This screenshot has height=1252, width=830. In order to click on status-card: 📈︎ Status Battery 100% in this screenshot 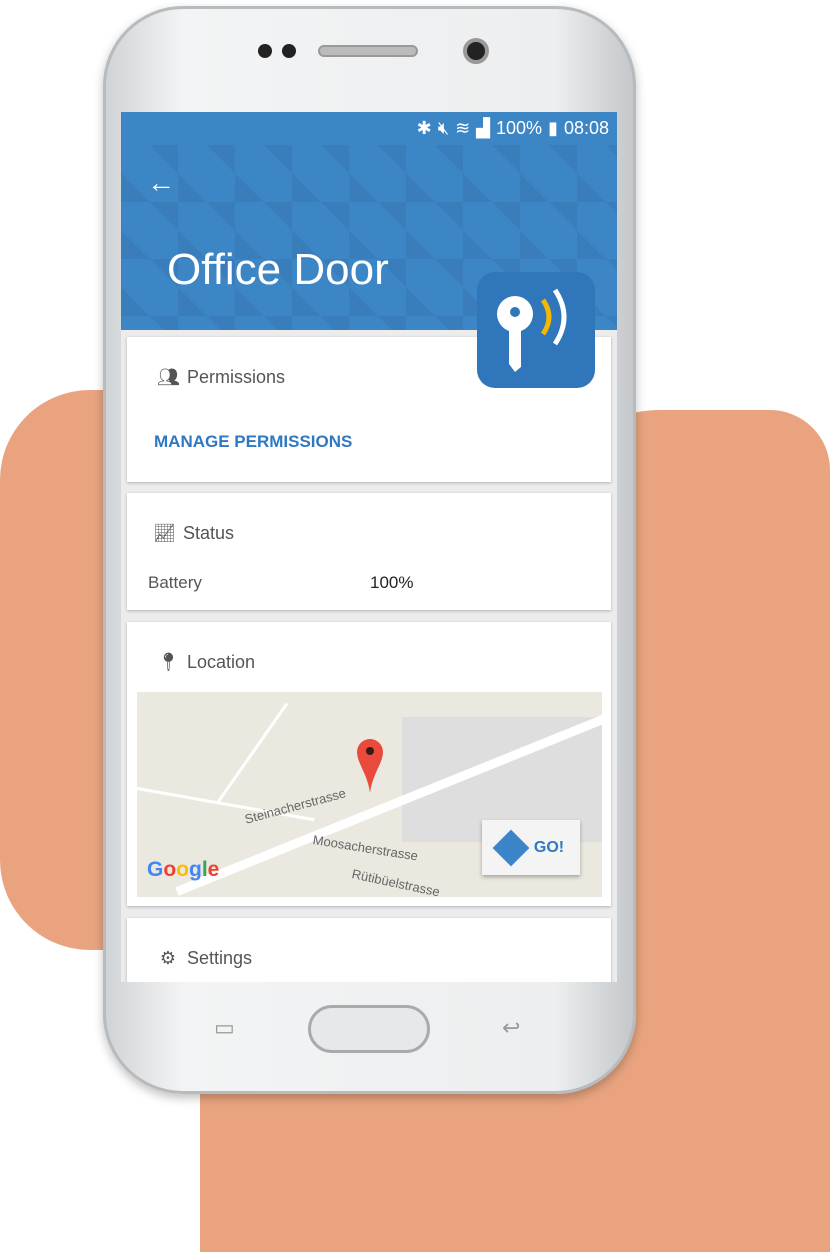, I will do `click(369, 551)`.